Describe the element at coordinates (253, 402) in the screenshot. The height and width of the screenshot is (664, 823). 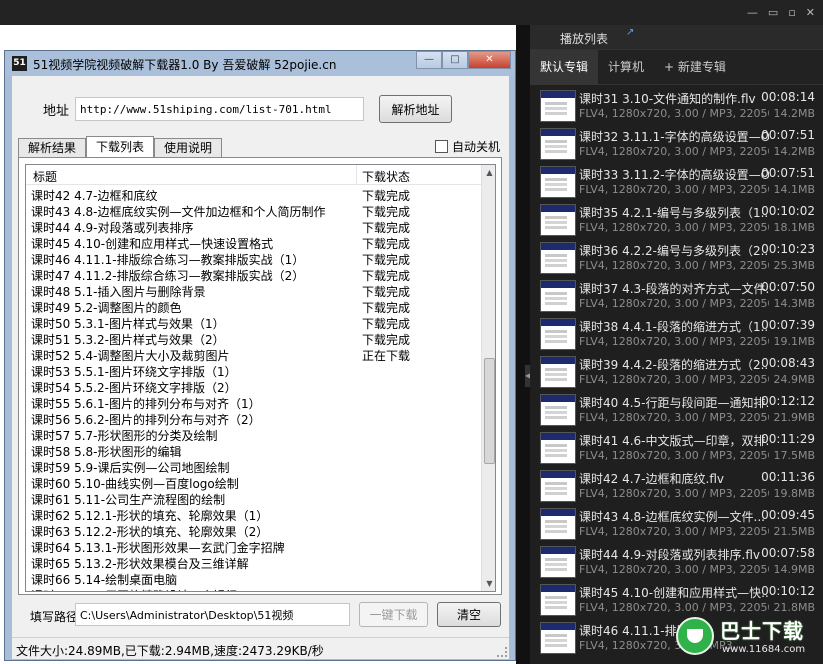
I see `list-row: 课时55 5.6.1-图片的排列分布与对齐（1）` at that location.